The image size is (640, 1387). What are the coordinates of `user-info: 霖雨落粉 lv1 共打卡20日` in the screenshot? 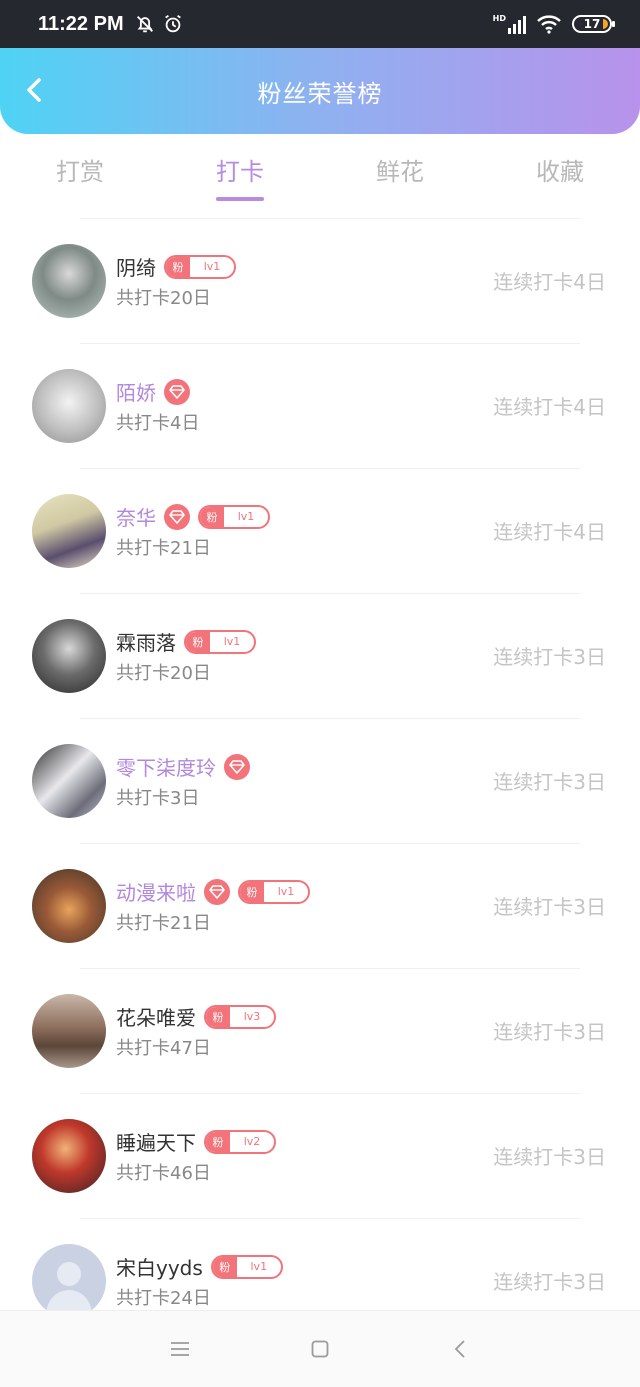 It's located at (186, 656).